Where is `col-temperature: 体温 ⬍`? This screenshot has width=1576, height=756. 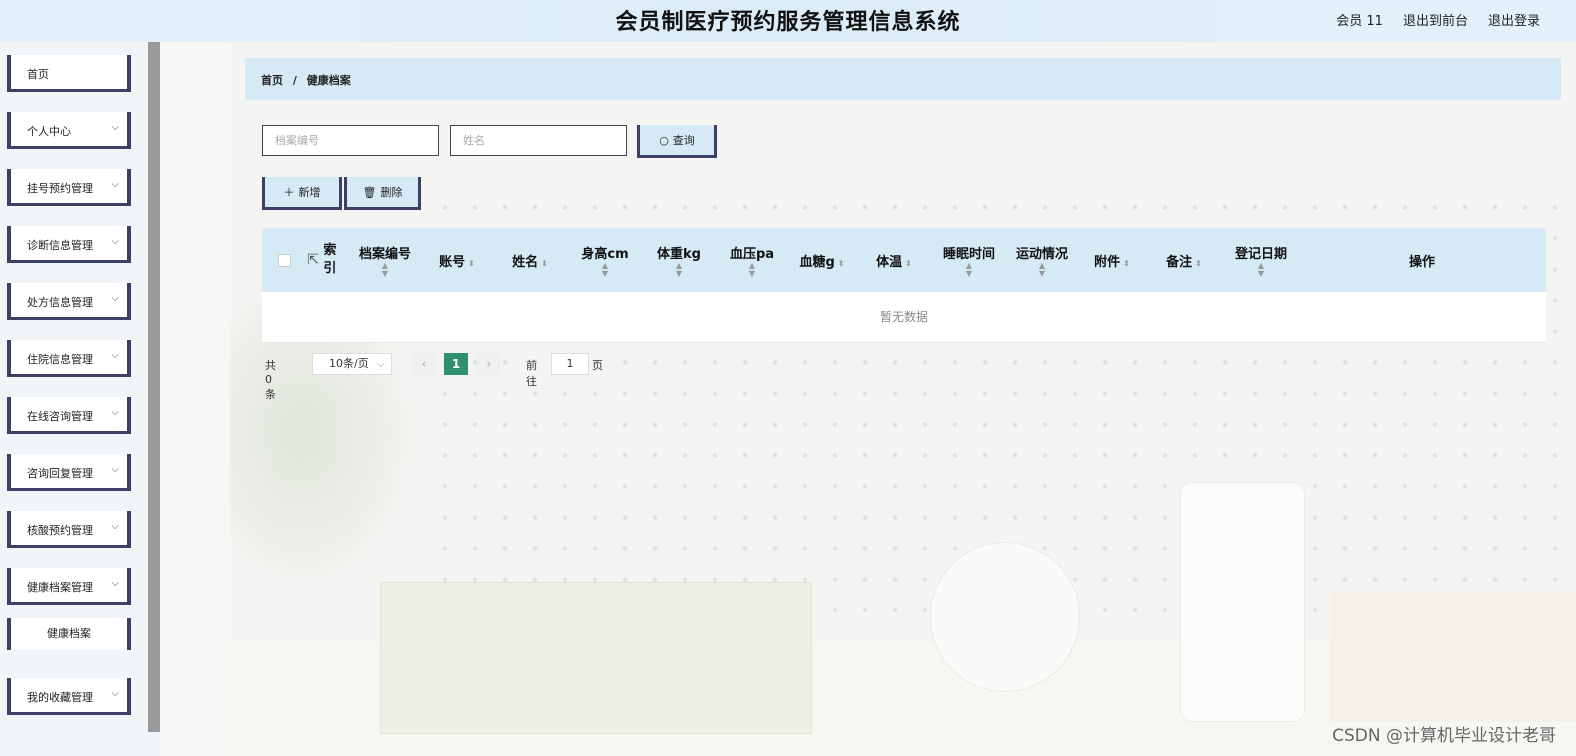 col-temperature: 体温 ⬍ is located at coordinates (894, 260).